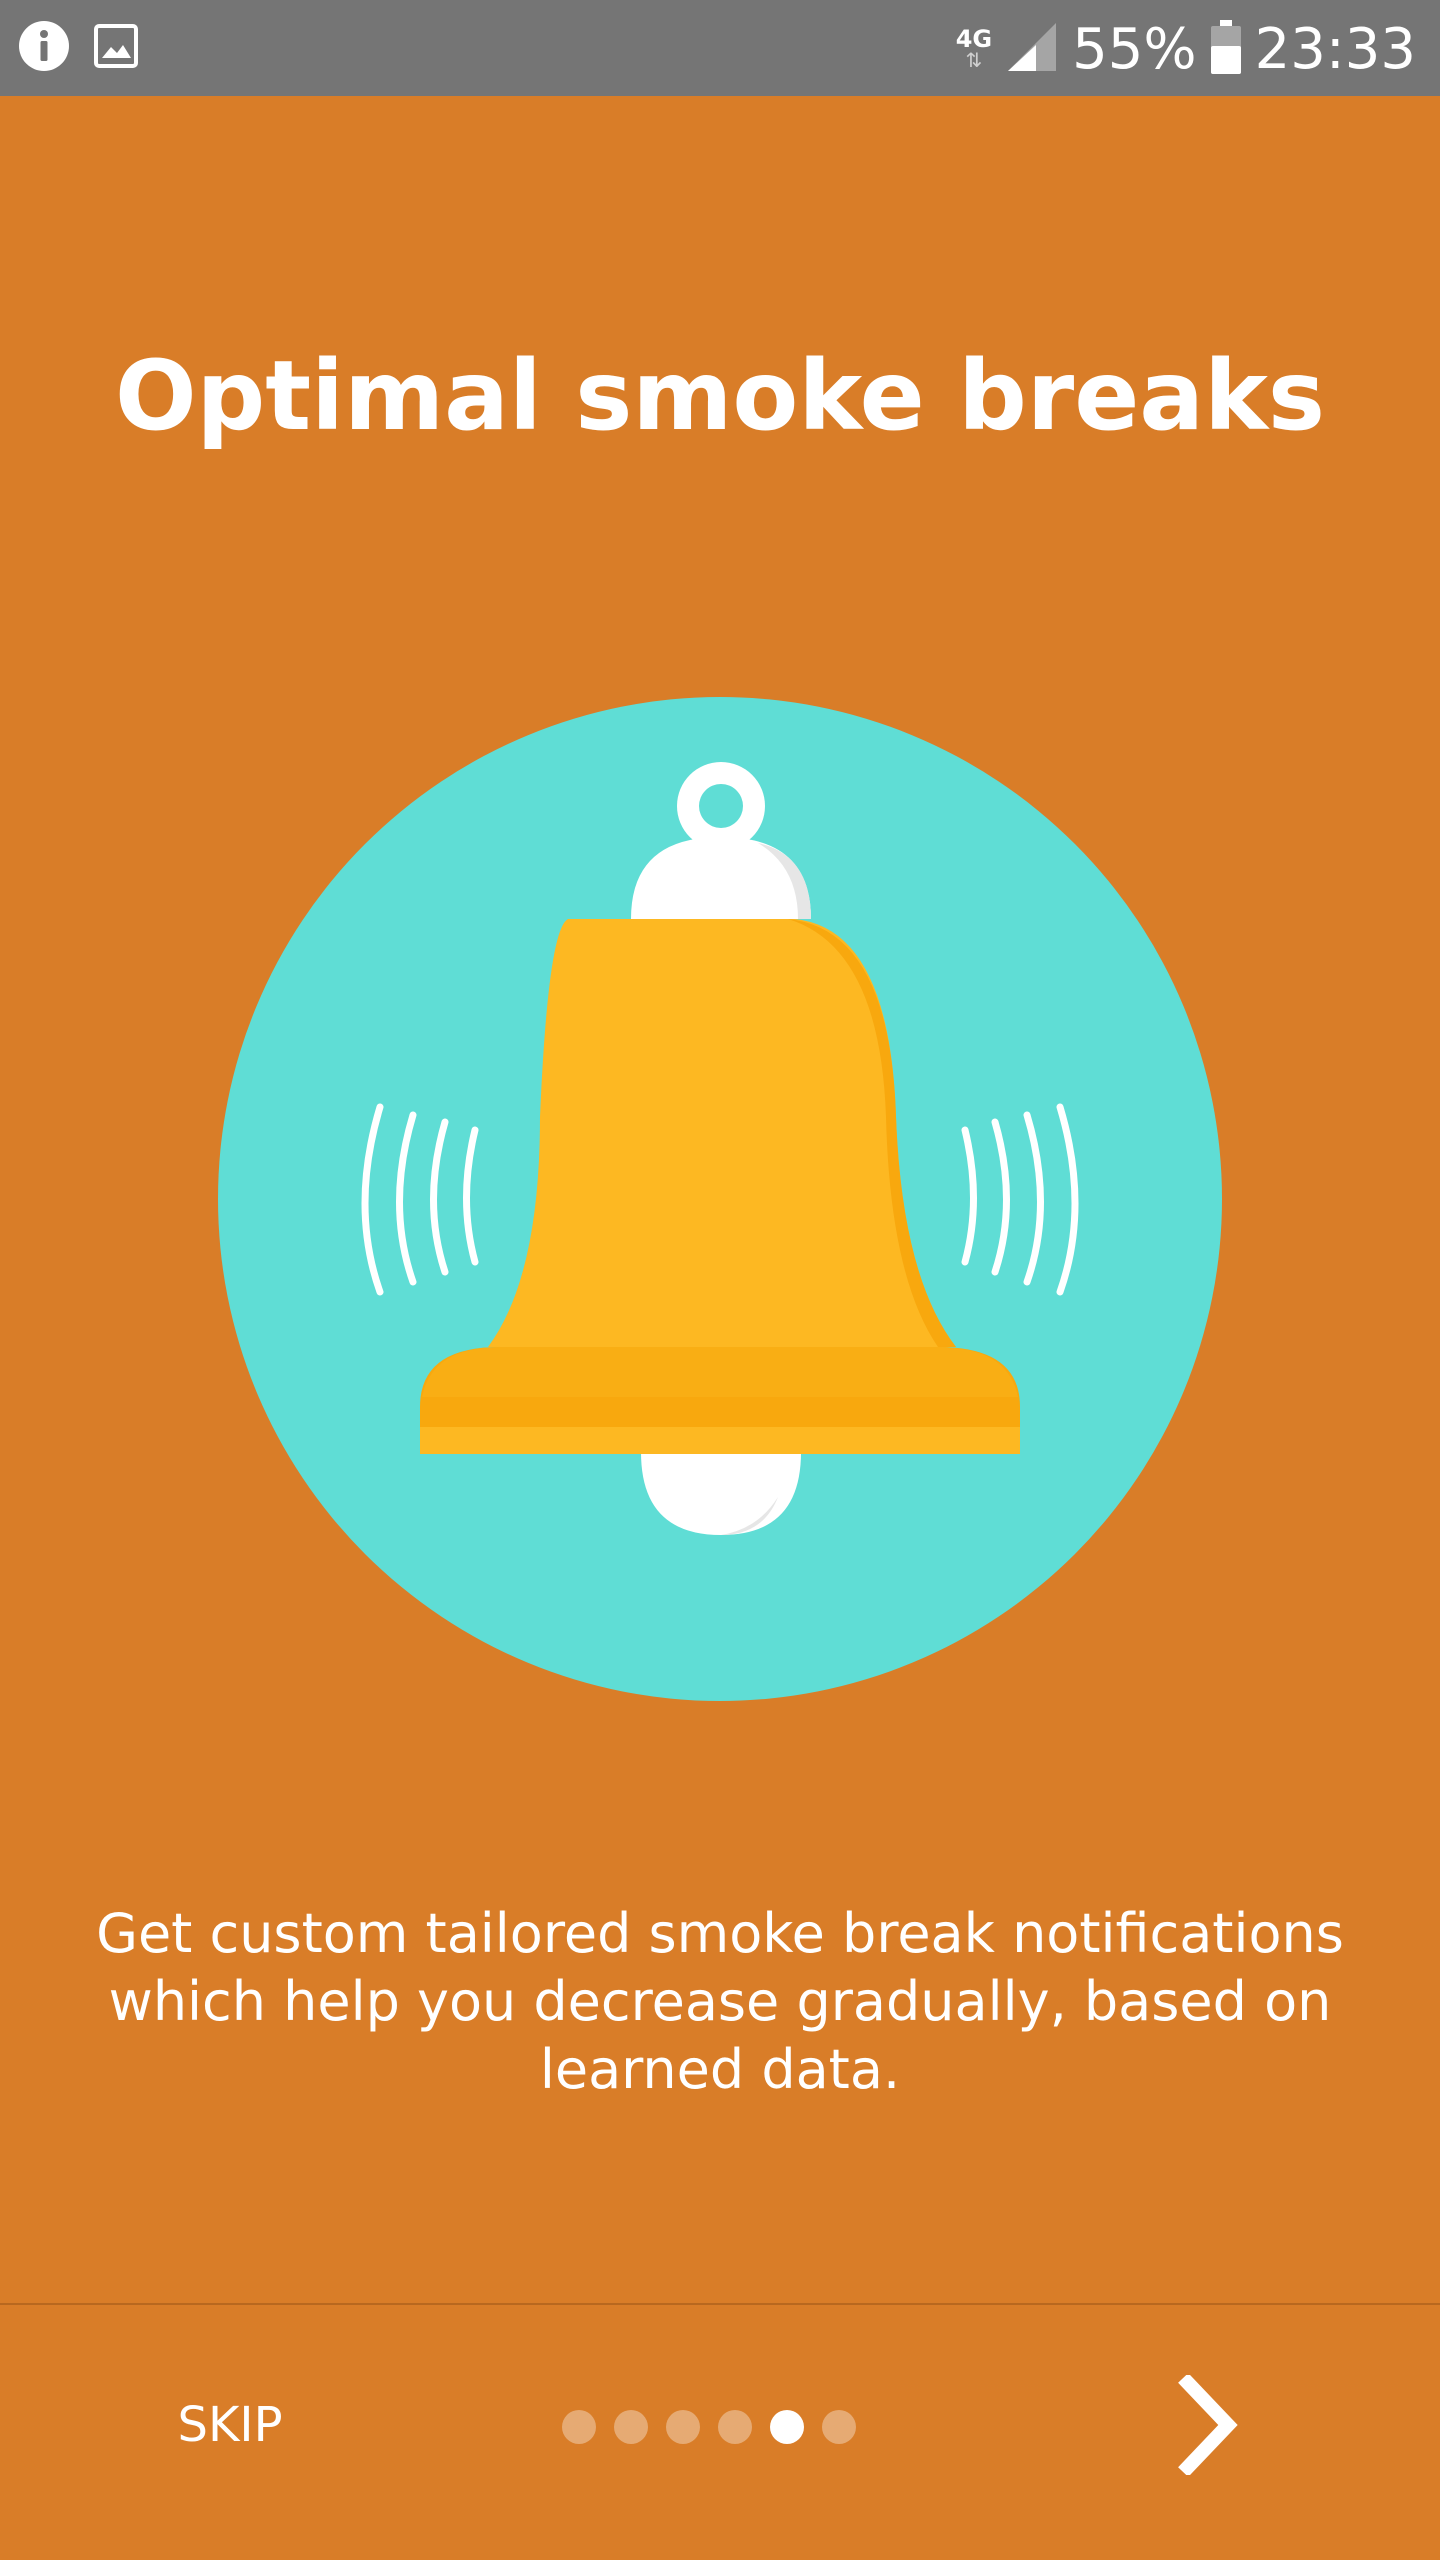  What do you see at coordinates (1225, 49) in the screenshot?
I see `battery-icon` at bounding box center [1225, 49].